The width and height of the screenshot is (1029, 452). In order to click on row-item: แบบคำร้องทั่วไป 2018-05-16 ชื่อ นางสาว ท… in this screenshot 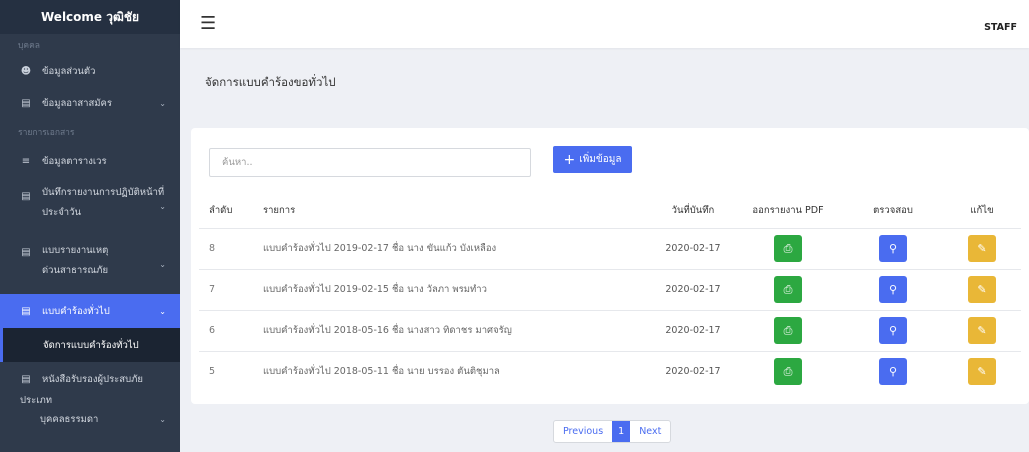, I will do `click(453, 330)`.